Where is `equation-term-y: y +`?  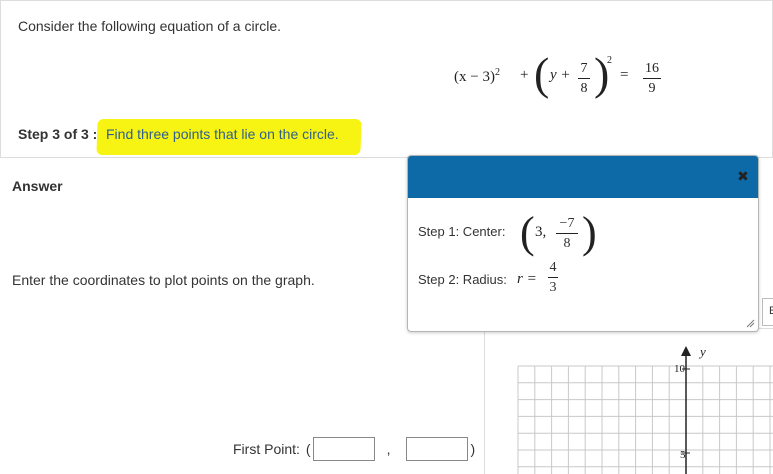 equation-term-y: y + is located at coordinates (560, 75).